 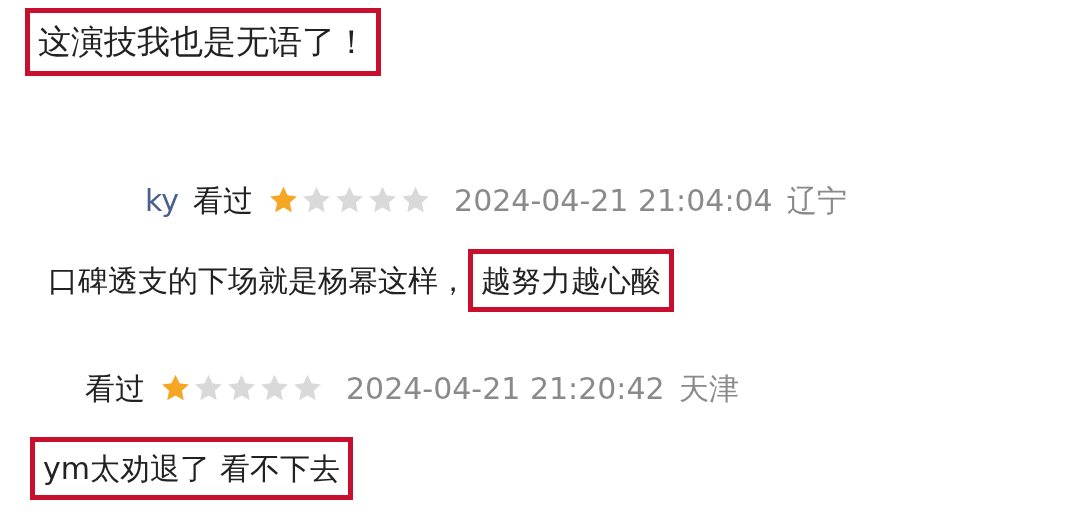 I want to click on comment-text: 口碑透支的下场就是杨幂这样，, so click(x=258, y=280).